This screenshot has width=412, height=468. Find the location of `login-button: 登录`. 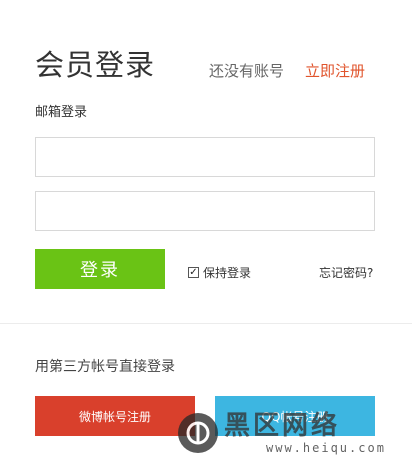

login-button: 登录 is located at coordinates (100, 269).